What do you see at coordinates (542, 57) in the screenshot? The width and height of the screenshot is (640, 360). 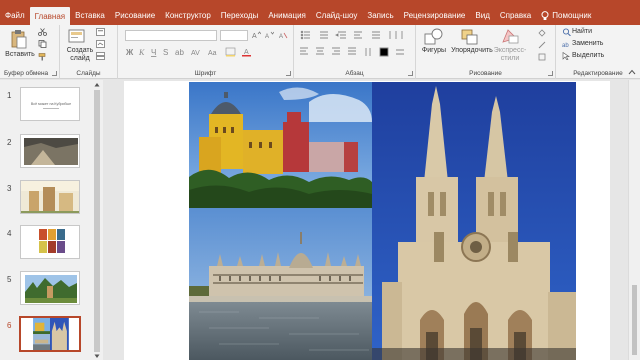 I see `shape-effects-icon` at bounding box center [542, 57].